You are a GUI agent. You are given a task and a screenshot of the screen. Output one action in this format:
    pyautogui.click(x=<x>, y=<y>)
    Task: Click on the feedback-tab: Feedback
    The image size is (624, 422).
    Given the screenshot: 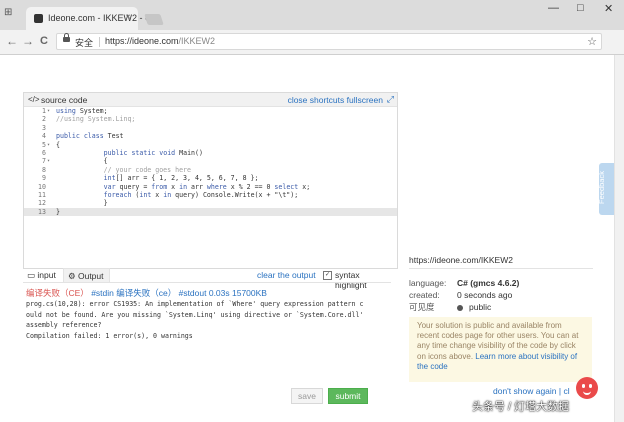 What is the action you would take?
    pyautogui.click(x=605, y=189)
    